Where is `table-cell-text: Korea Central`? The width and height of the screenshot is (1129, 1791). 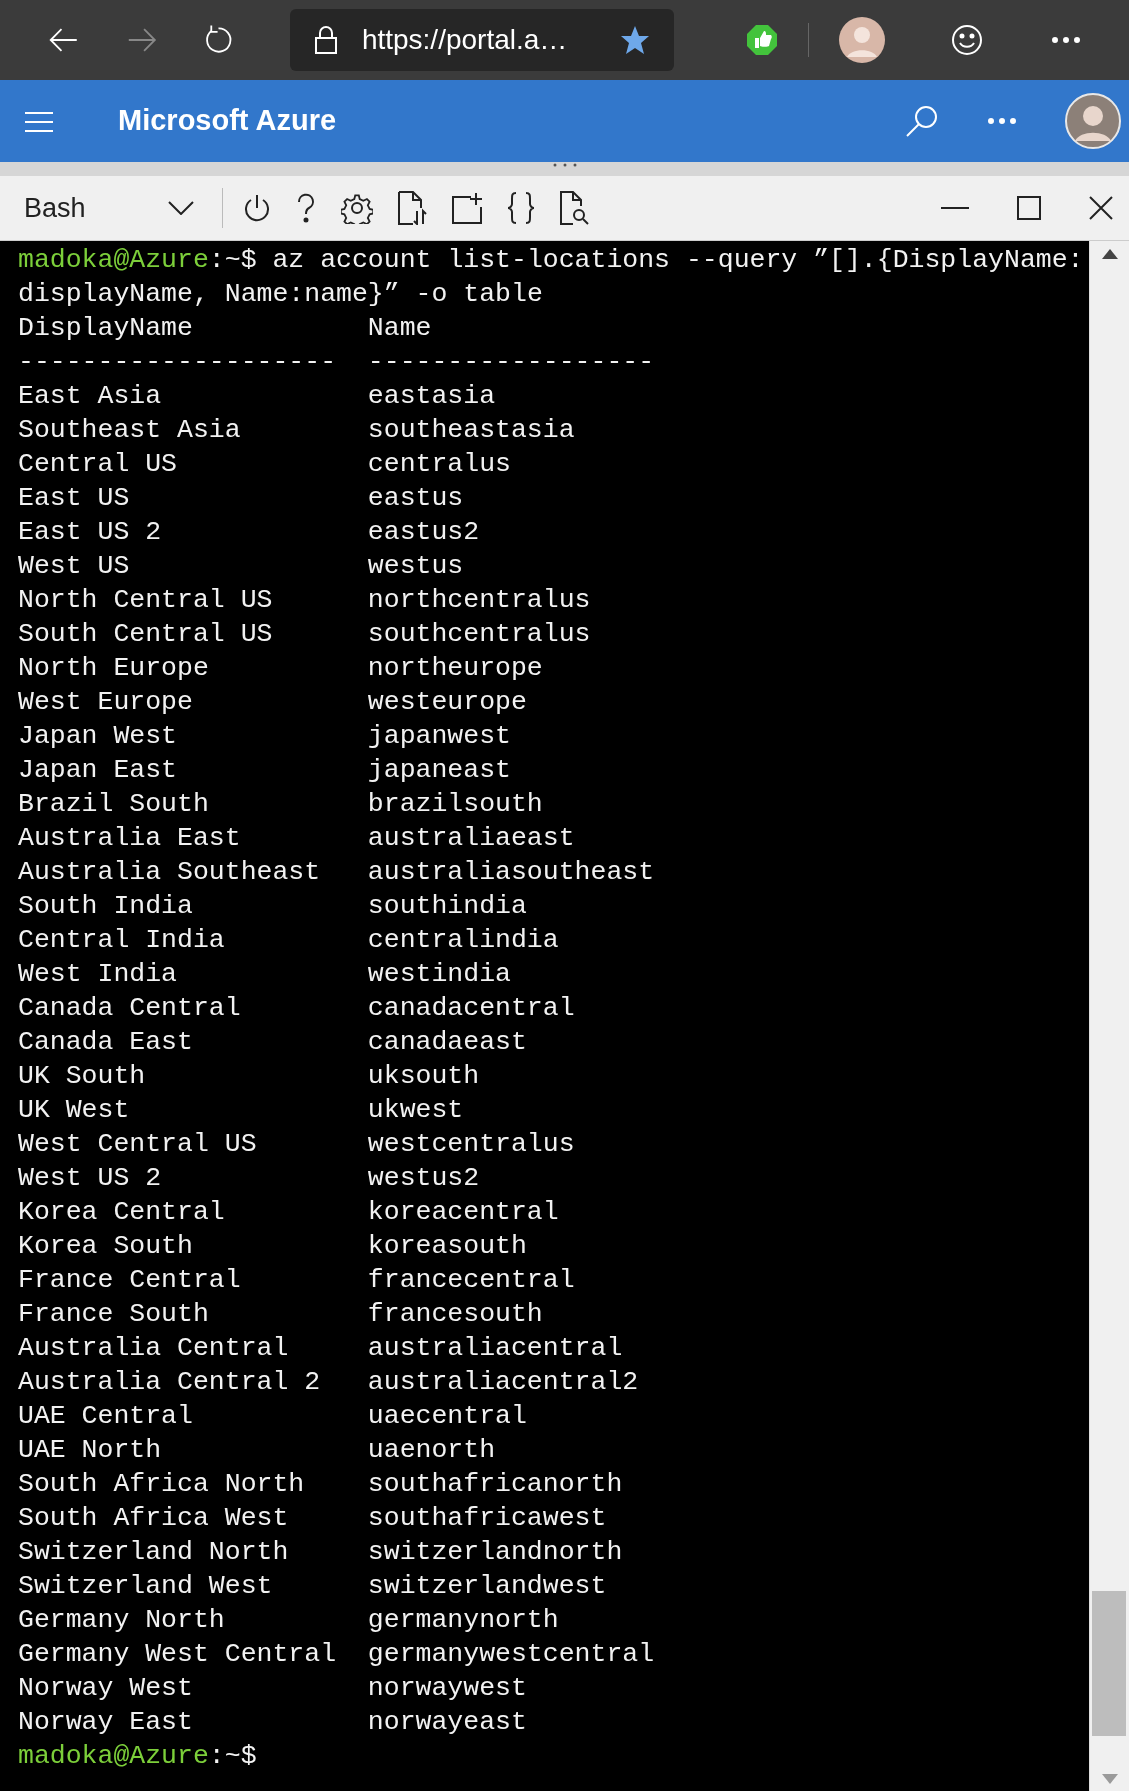 table-cell-text: Korea Central is located at coordinates (122, 1212).